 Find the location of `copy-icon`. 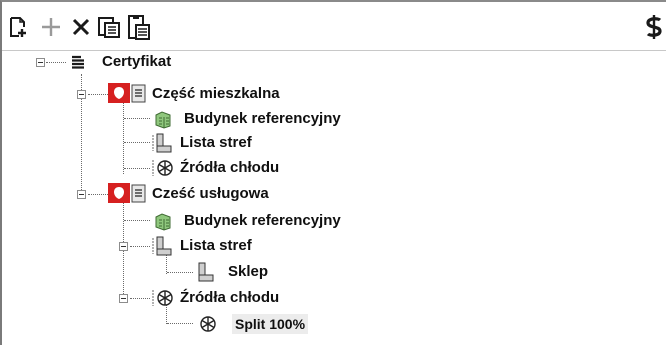

copy-icon is located at coordinates (109, 27).